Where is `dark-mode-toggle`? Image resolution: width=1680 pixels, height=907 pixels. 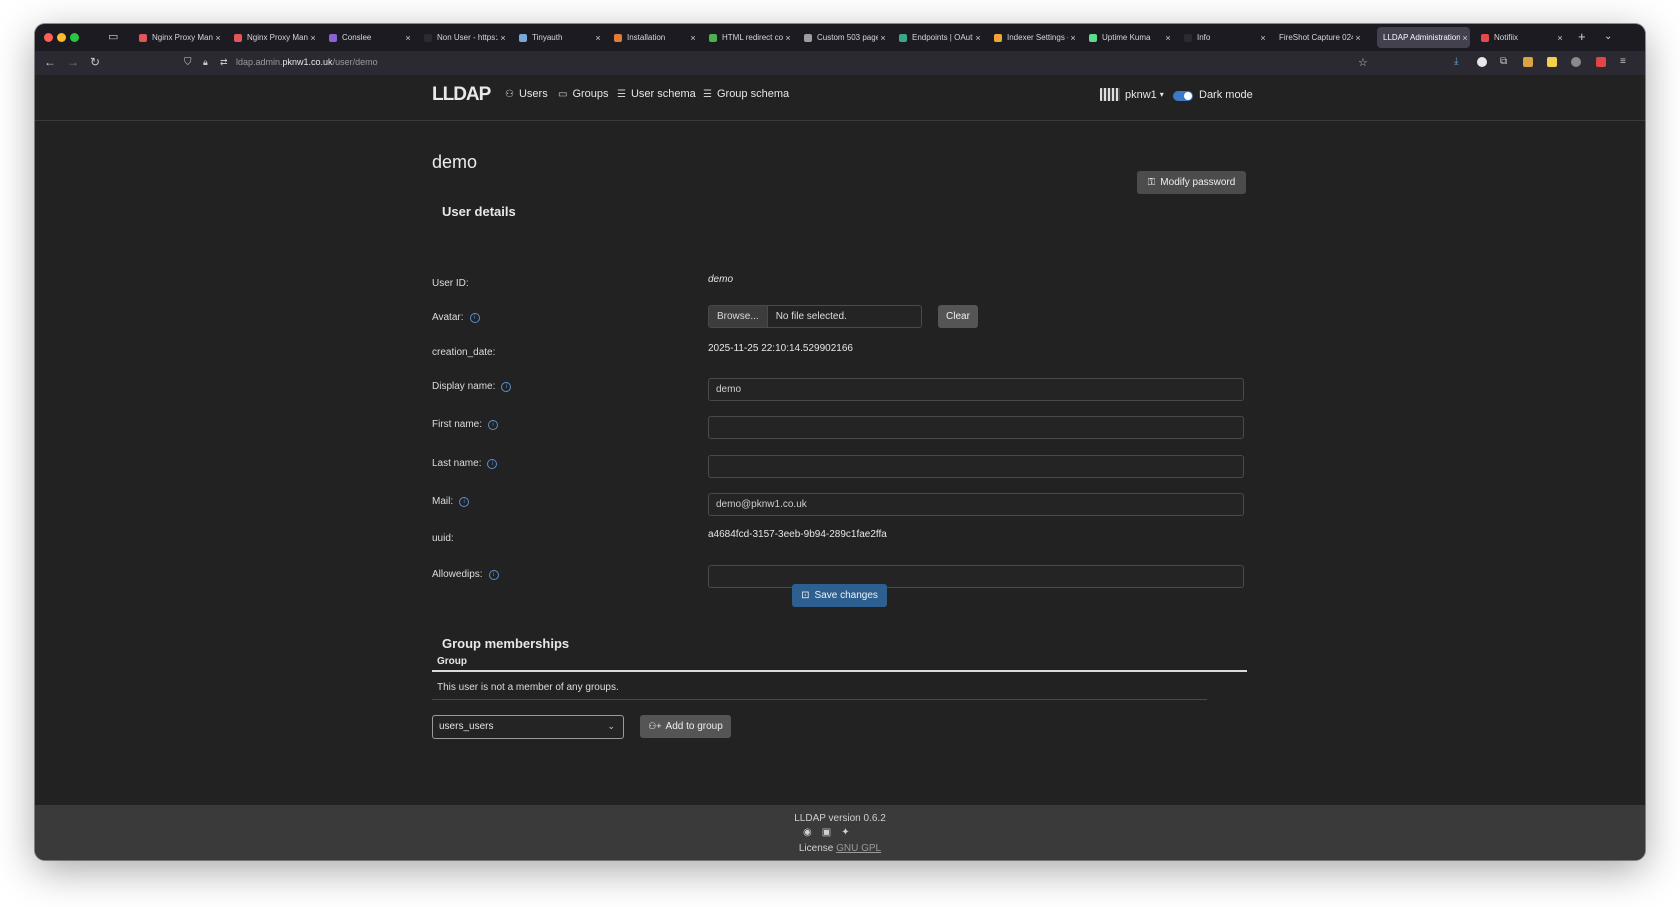 dark-mode-toggle is located at coordinates (1183, 96).